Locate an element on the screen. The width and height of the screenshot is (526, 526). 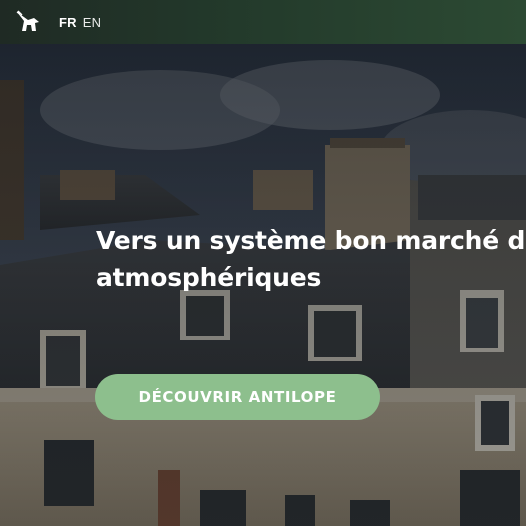
top-navigation-bar: FR EN is located at coordinates (263, 22).